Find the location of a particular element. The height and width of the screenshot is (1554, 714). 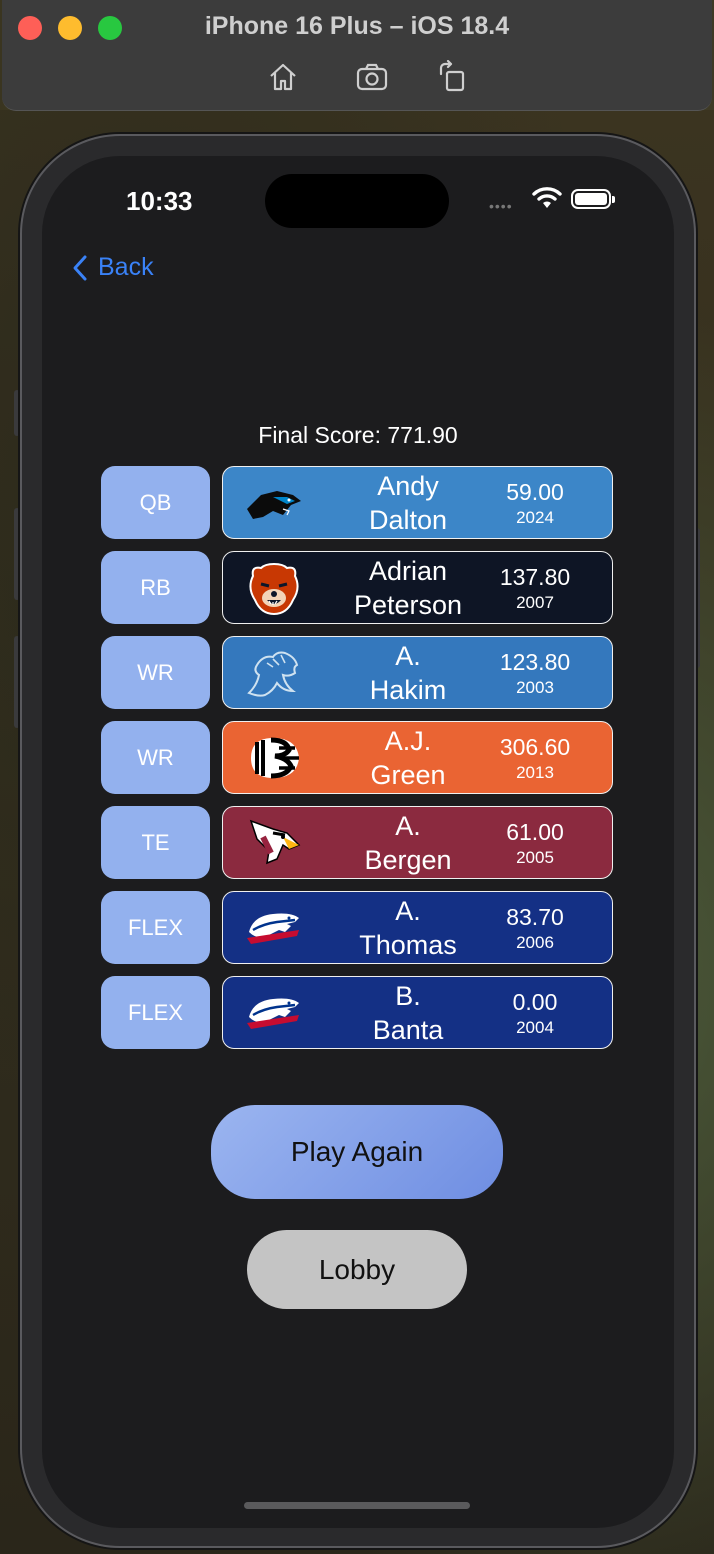

lineup-row: WR A. Hakim 123.80 2003 is located at coordinates (357, 672).